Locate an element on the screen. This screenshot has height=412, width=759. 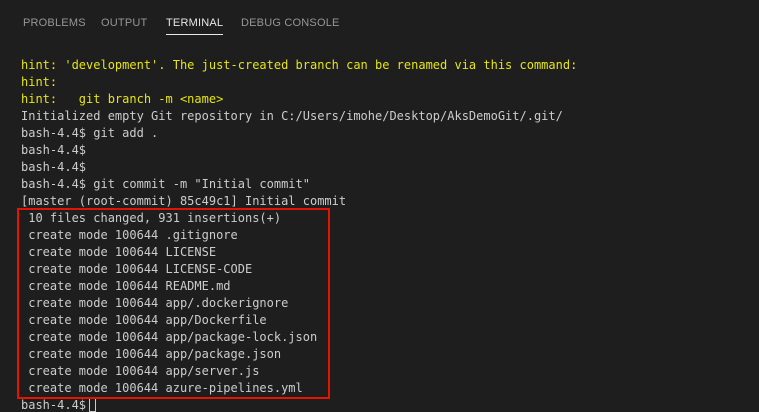
tab-debug-console: DEBUG CONSOLE is located at coordinates (290, 23).